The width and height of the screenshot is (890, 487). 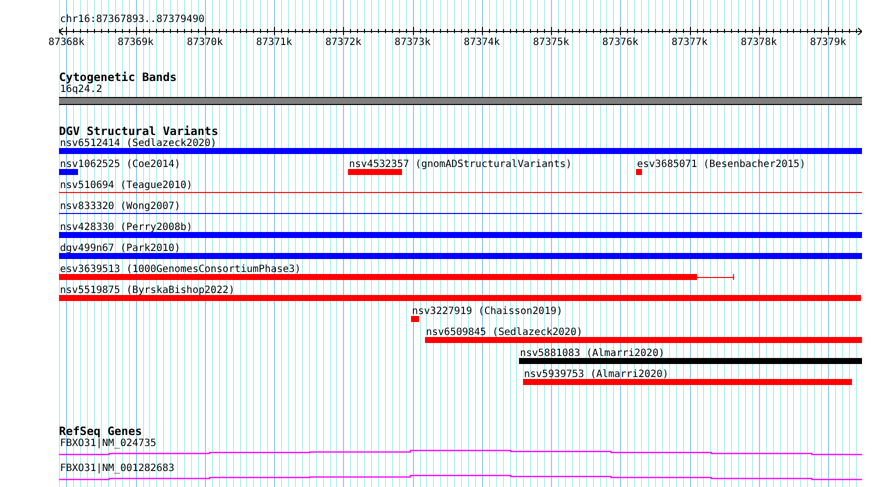 What do you see at coordinates (504, 332) in the screenshot?
I see `variant-label: nsv6509845 (Sedlazeck2020)` at bounding box center [504, 332].